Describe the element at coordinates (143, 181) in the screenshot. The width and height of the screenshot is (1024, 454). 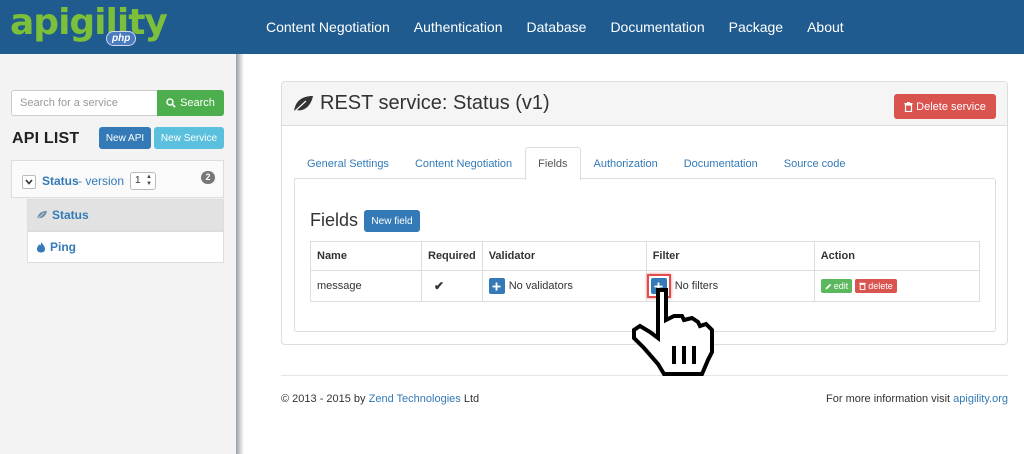
I see `version-select: 1 ▲ ▼` at that location.